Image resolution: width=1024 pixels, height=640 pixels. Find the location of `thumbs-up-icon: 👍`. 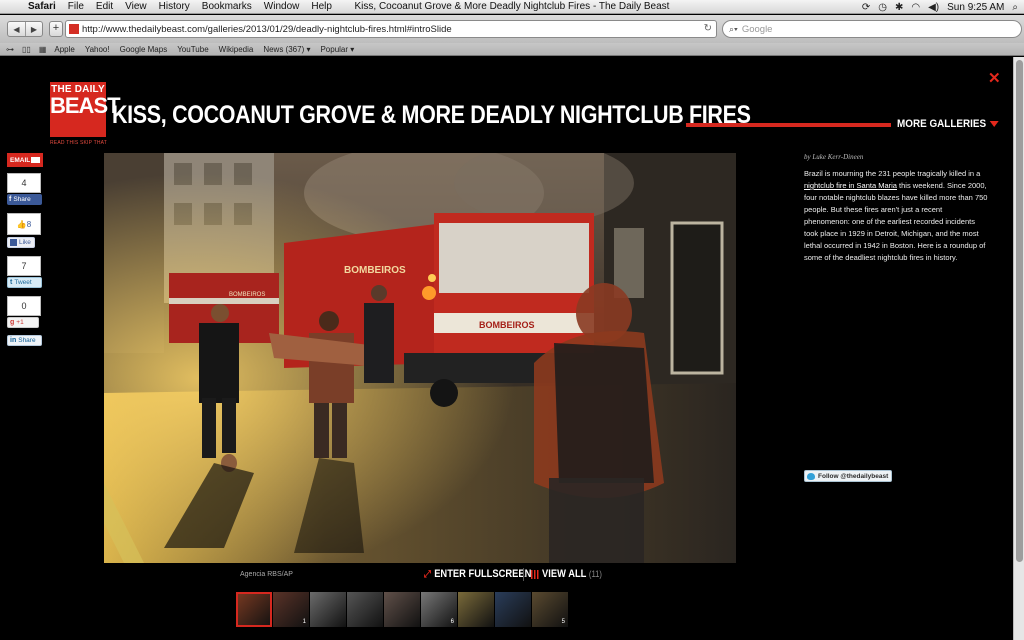

thumbs-up-icon: 👍 is located at coordinates (21, 224).